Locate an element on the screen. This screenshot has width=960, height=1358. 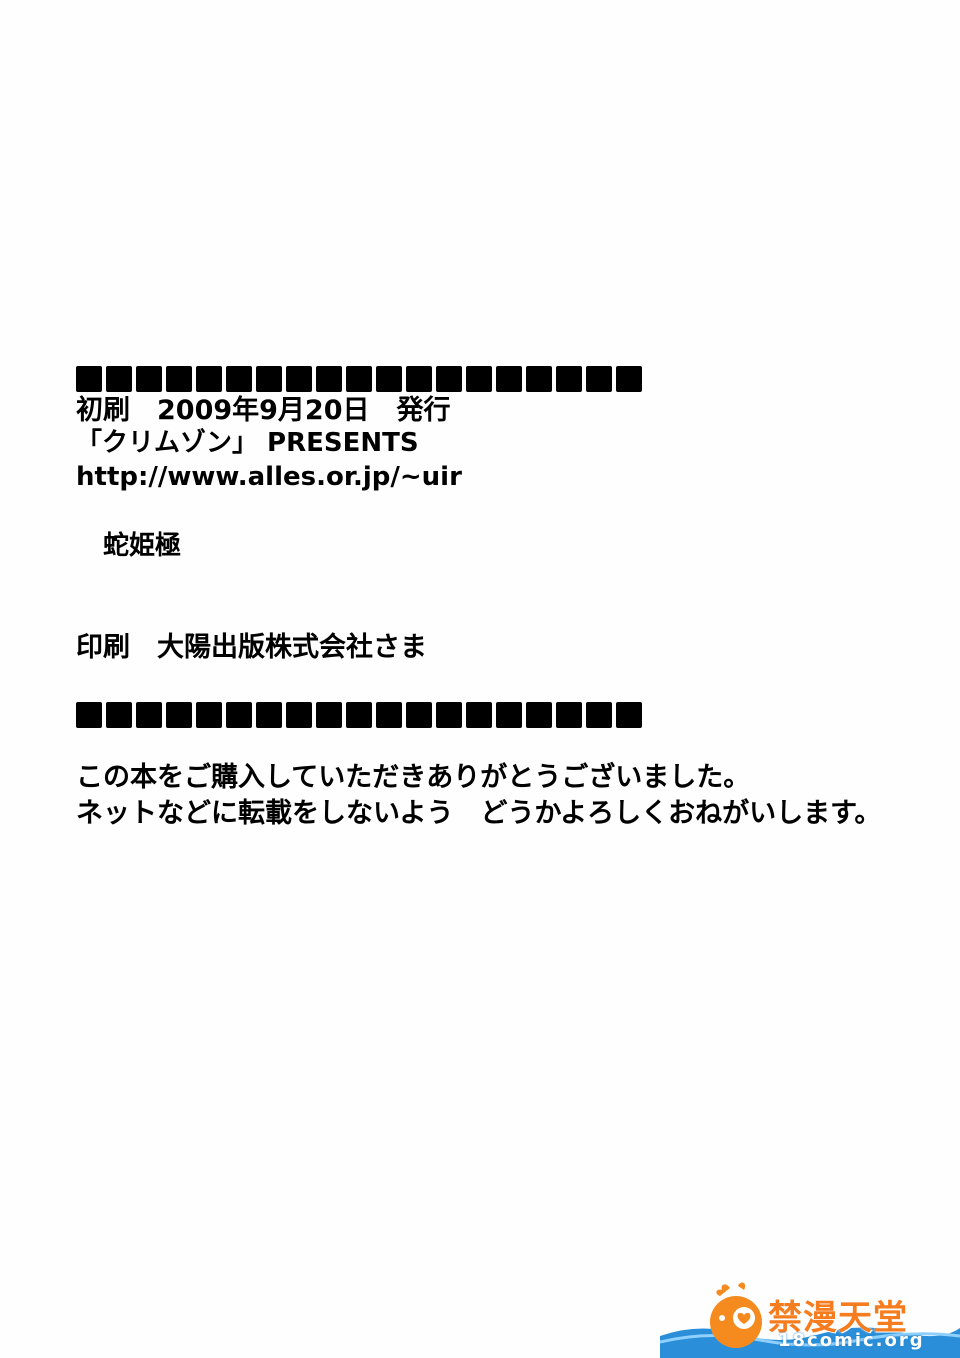
thanks-message: この本をご購入していただきありがとうございました。 is located at coordinates (413, 777).